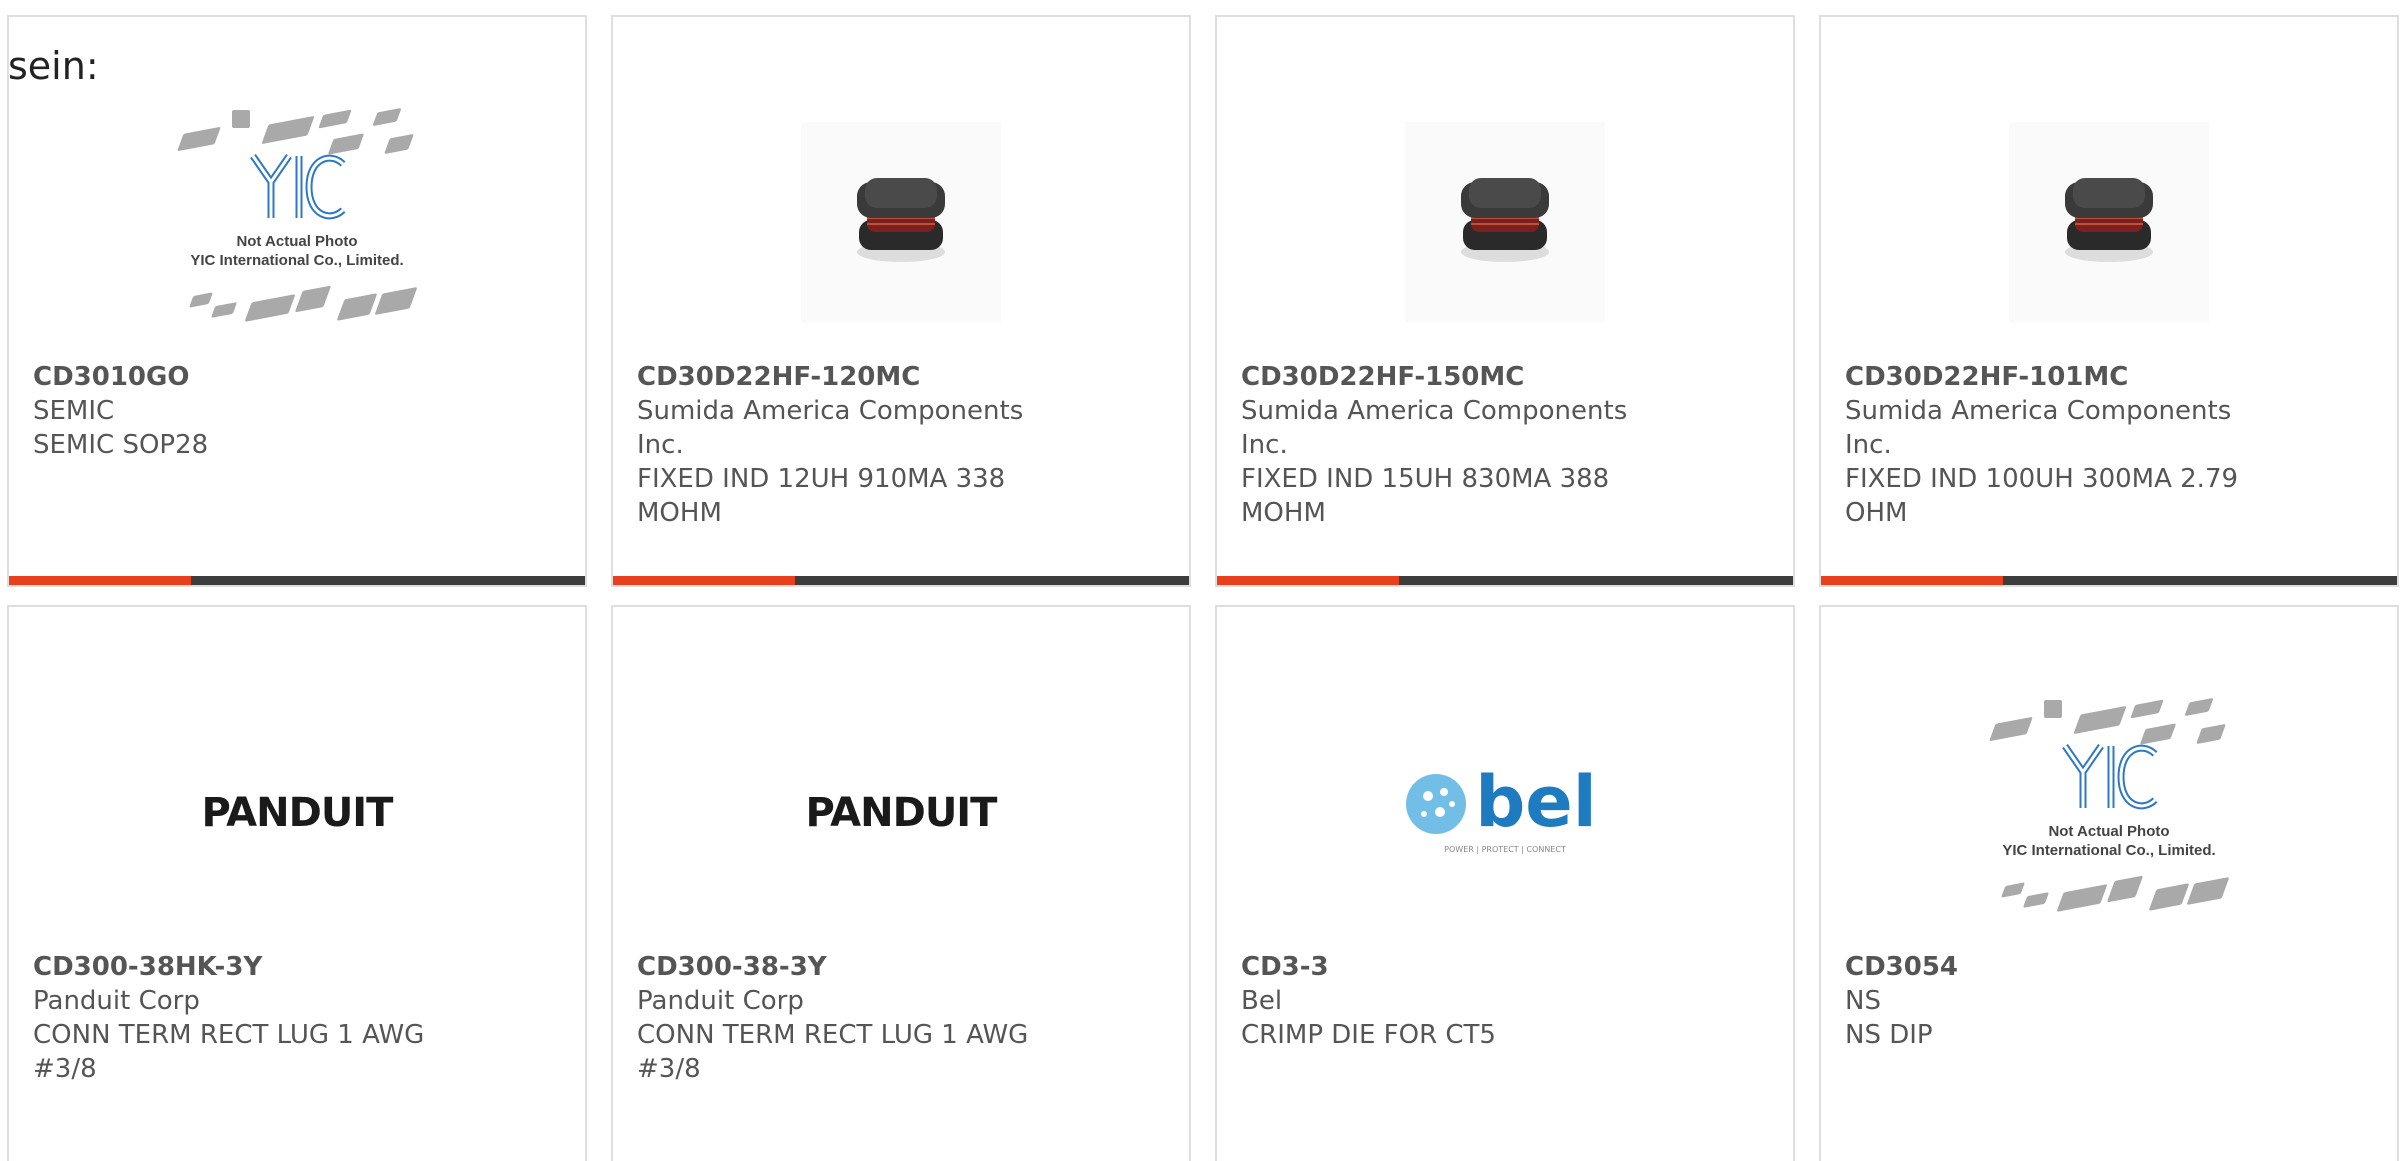  What do you see at coordinates (1536, 802) in the screenshot?
I see `svg-text: bel` at bounding box center [1536, 802].